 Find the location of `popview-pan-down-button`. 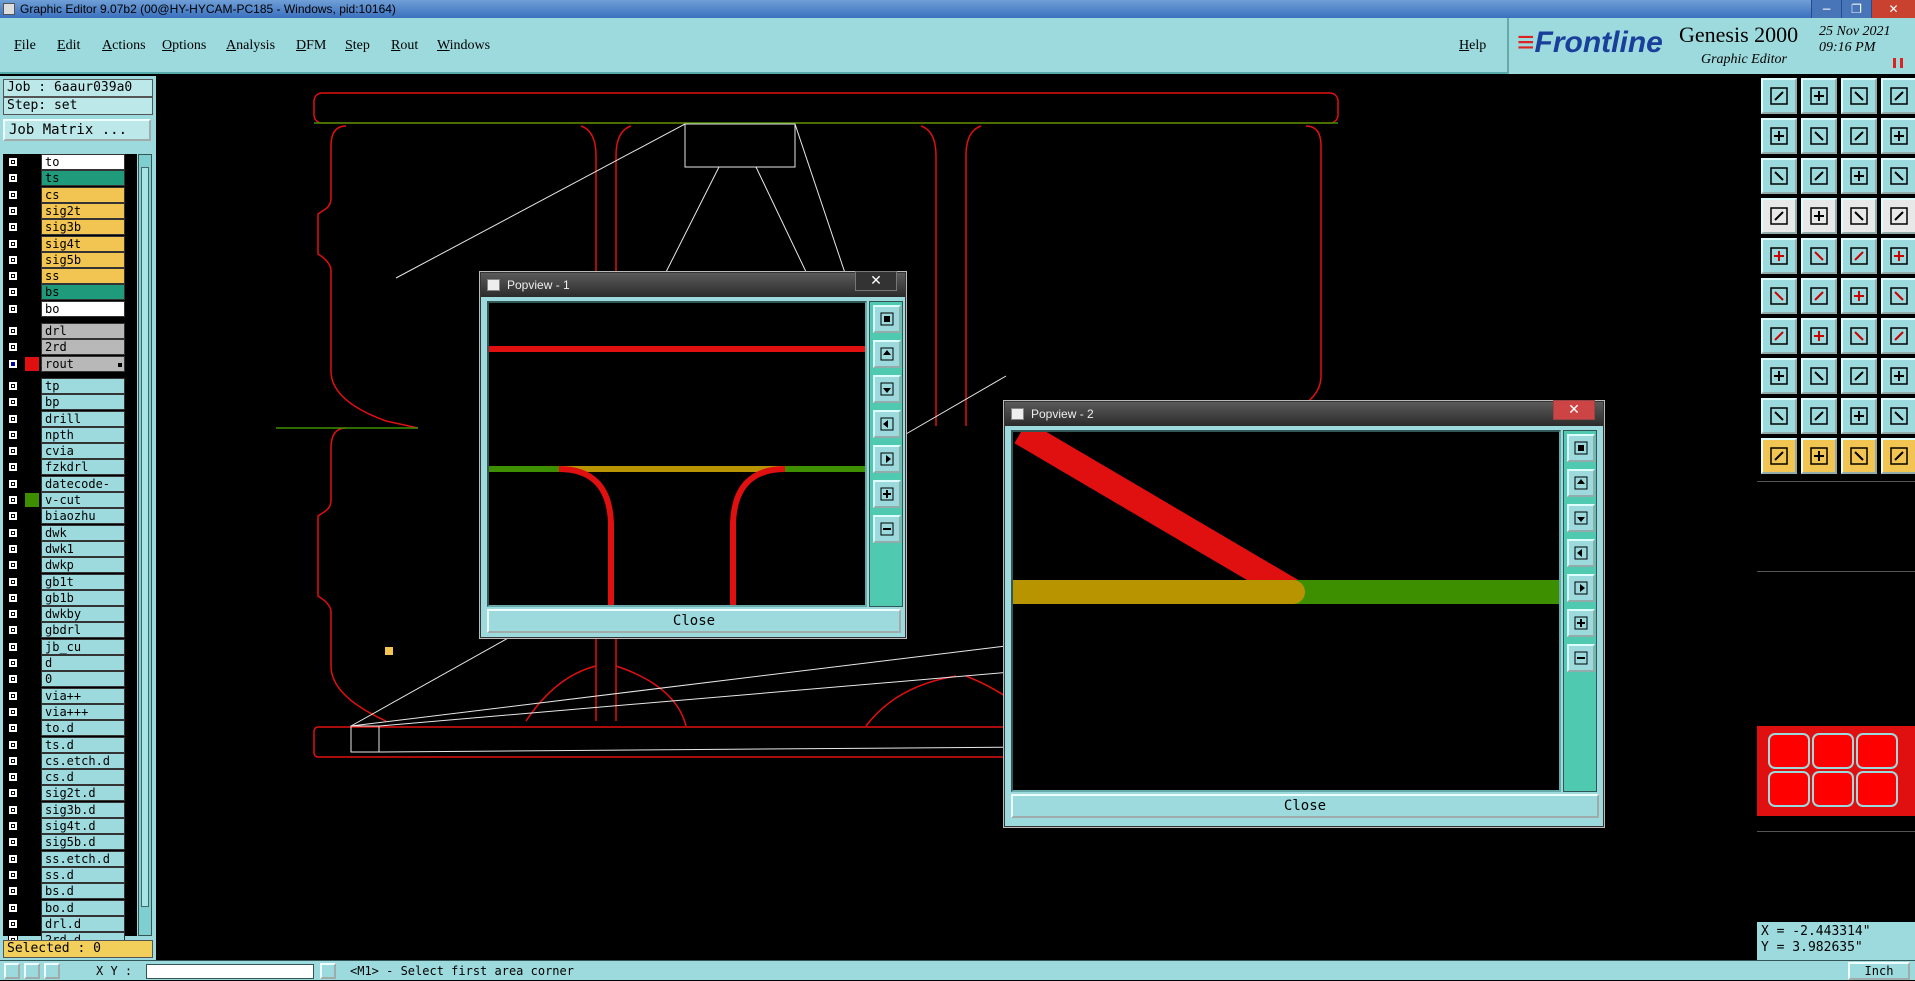

popview-pan-down-button is located at coordinates (1581, 518).